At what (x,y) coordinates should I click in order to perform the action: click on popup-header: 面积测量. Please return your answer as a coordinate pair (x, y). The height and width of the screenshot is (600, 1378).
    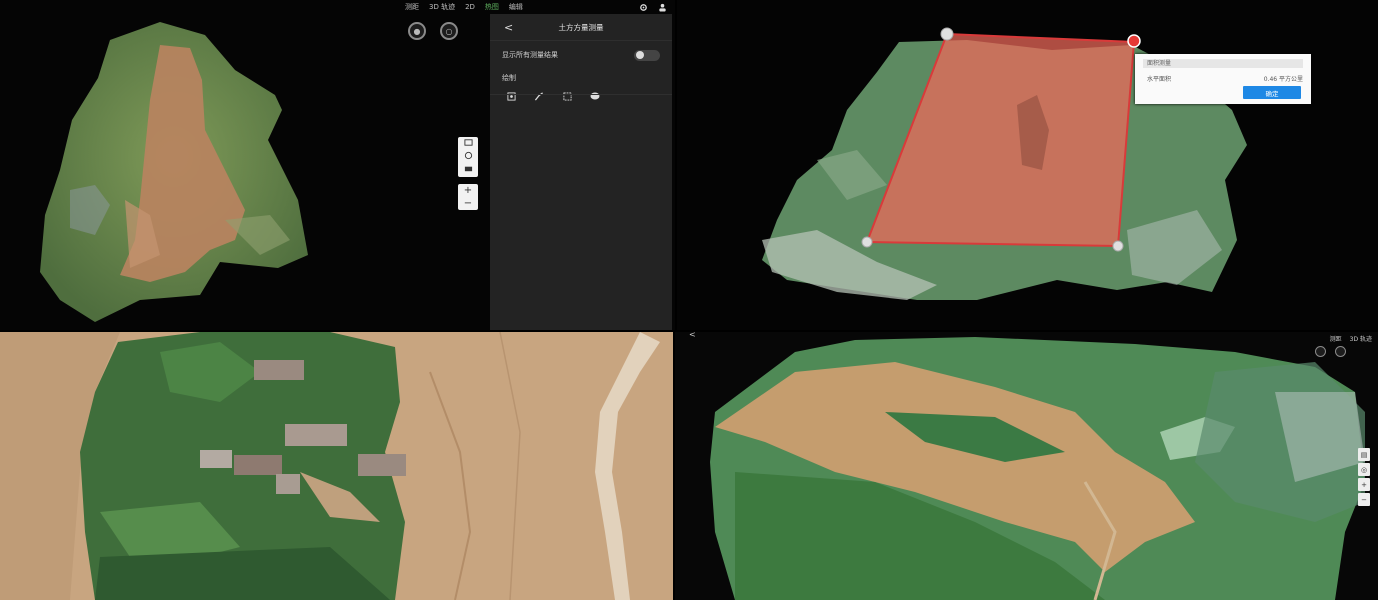
    Looking at the image, I should click on (1223, 63).